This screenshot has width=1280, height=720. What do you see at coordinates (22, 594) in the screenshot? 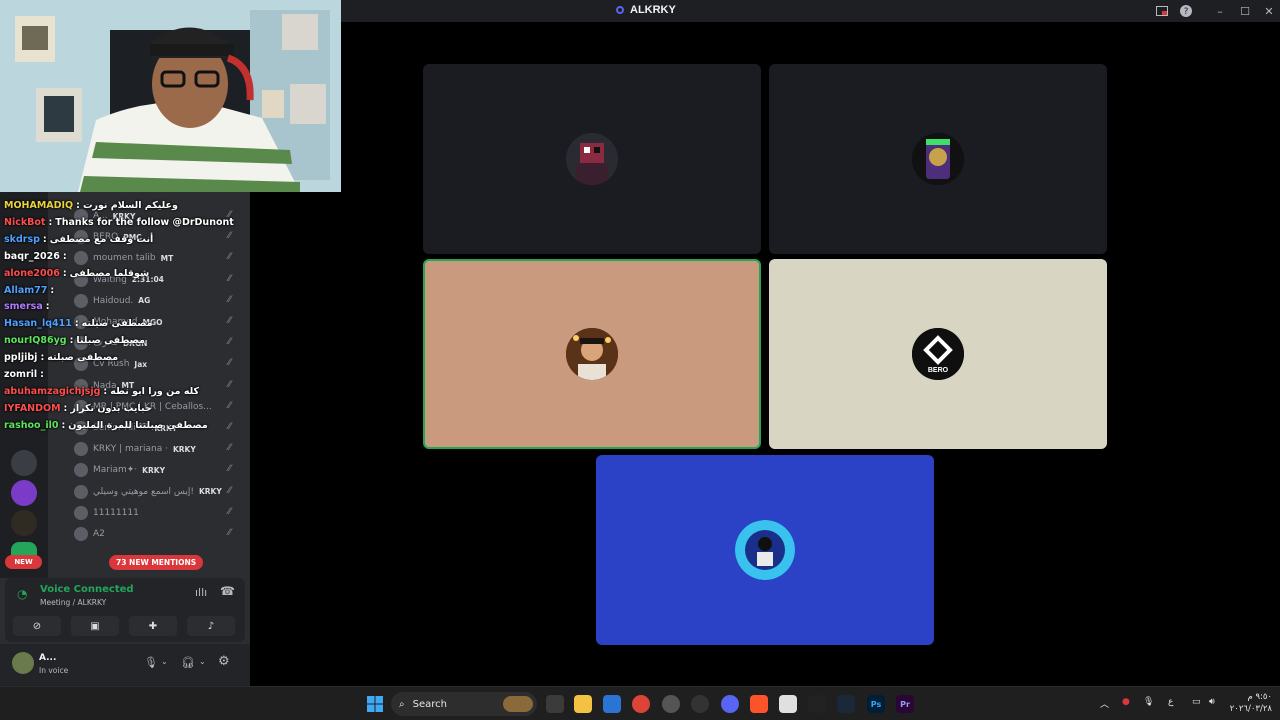
I see `signal-icon: ◔` at bounding box center [22, 594].